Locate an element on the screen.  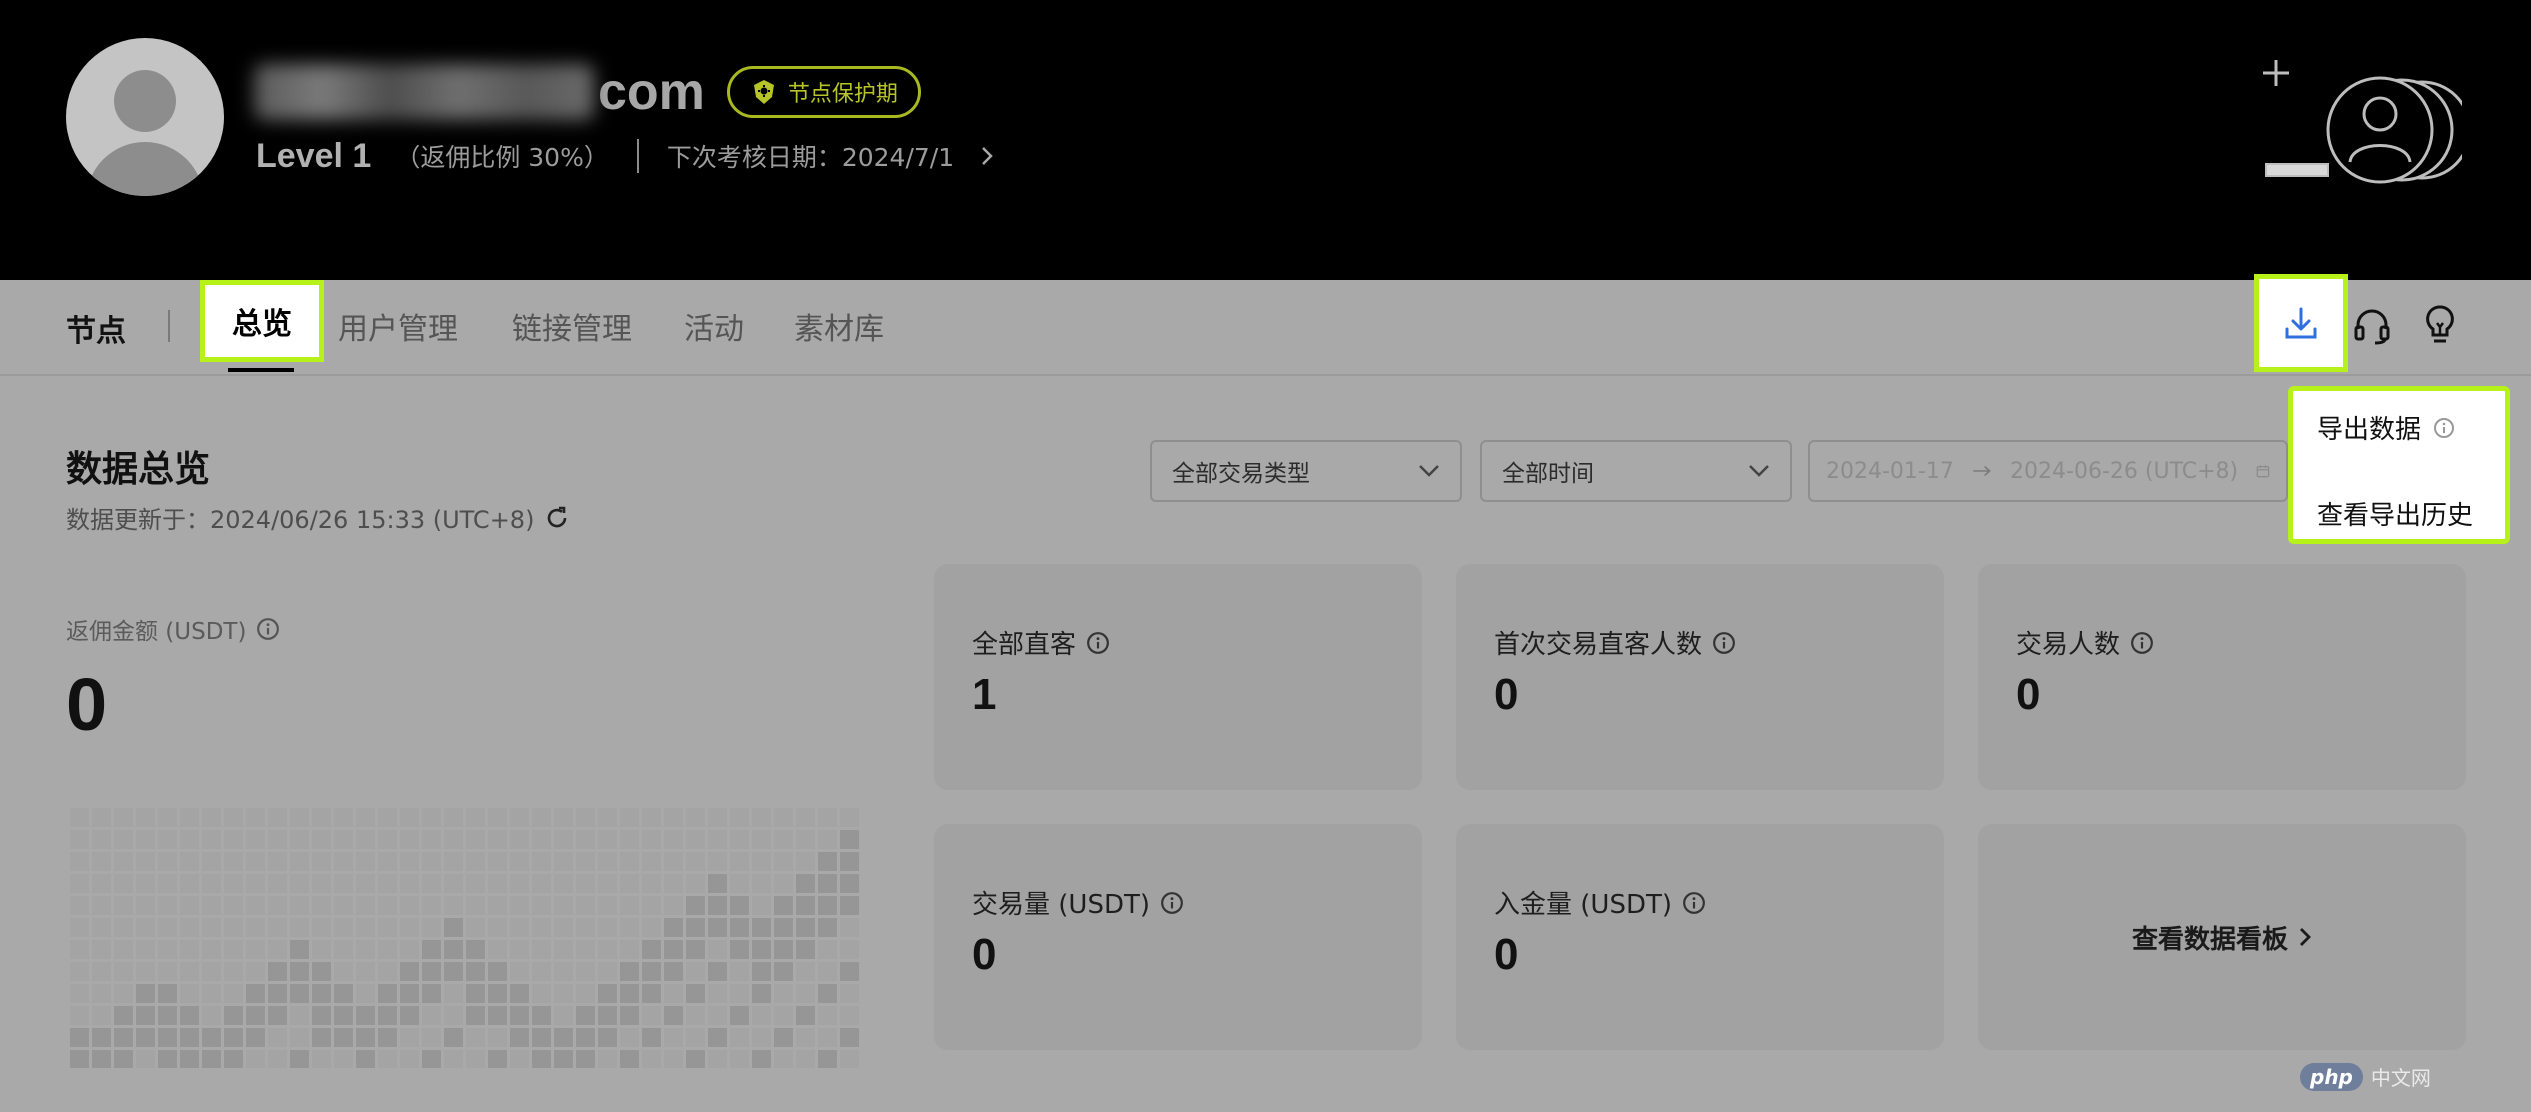
active-tab-indicator is located at coordinates (261, 370).